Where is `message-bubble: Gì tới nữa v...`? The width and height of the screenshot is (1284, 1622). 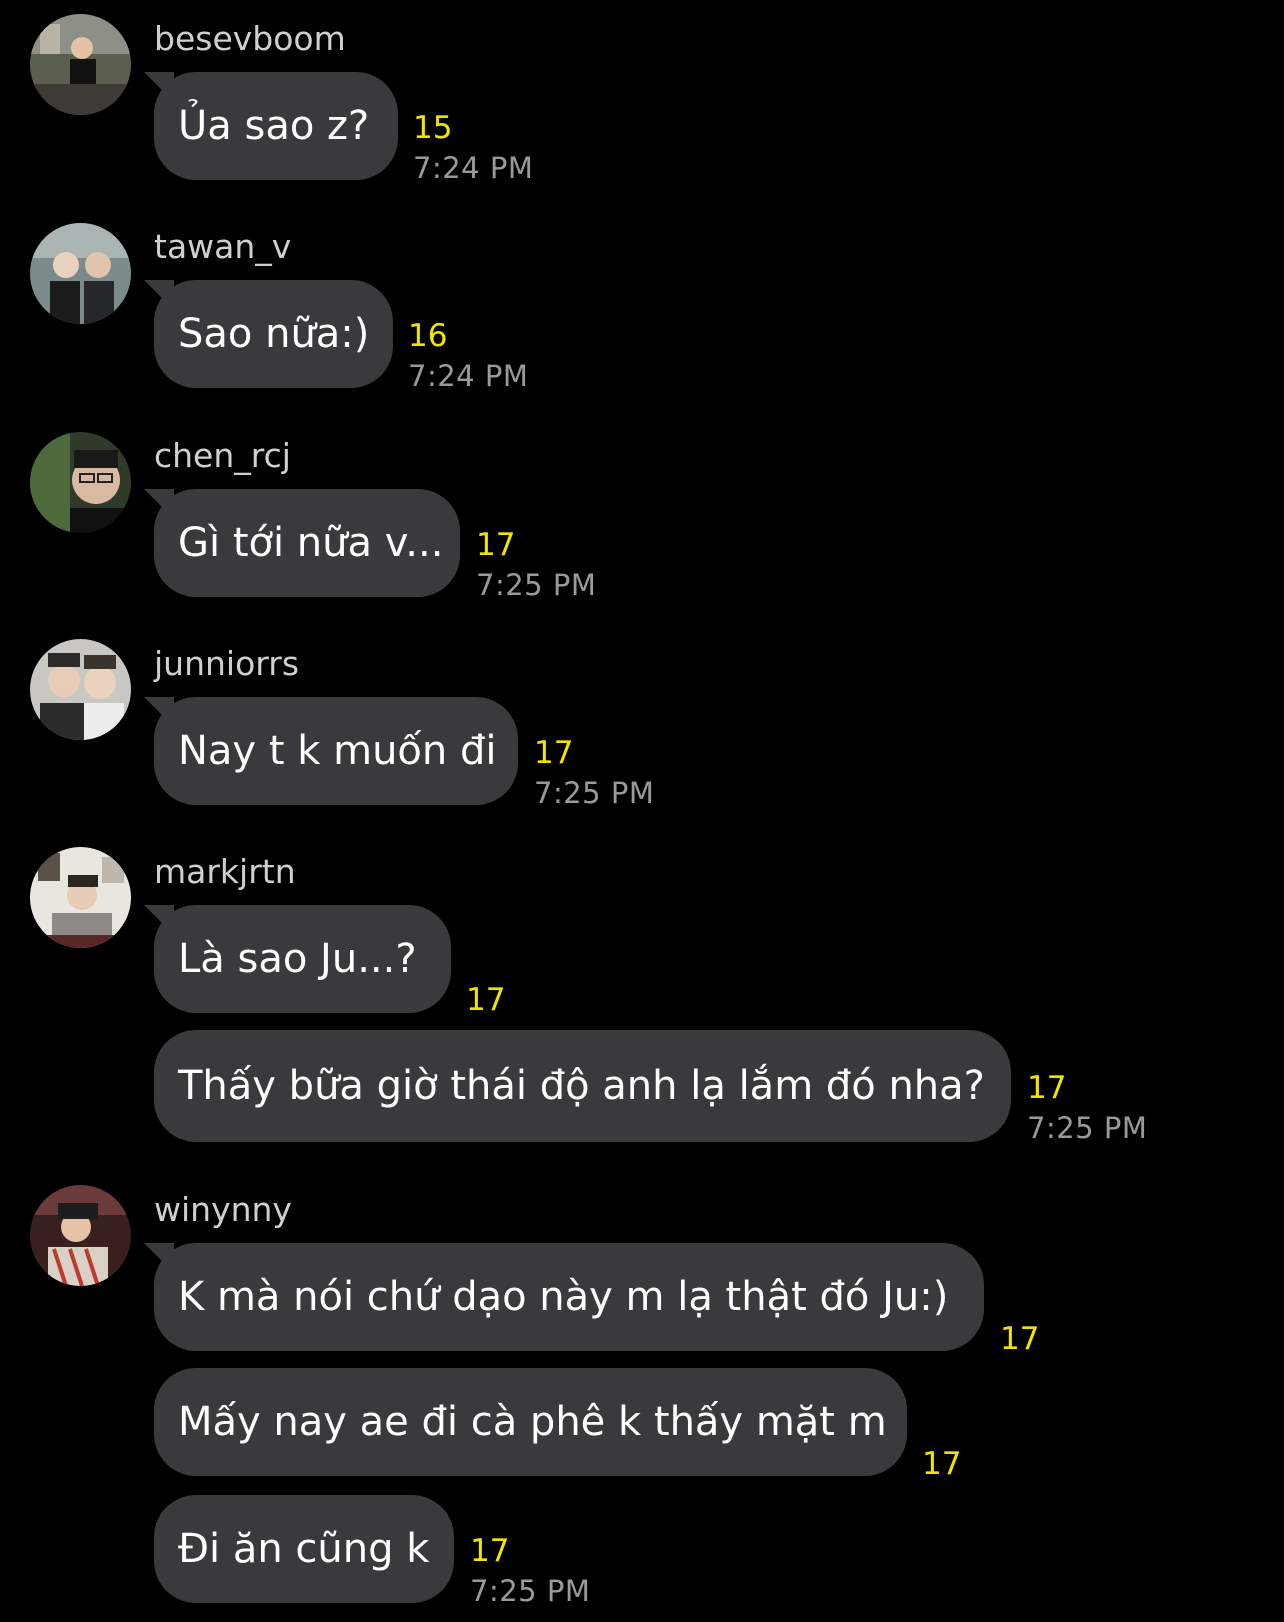 message-bubble: Gì tới nữa v... is located at coordinates (307, 543).